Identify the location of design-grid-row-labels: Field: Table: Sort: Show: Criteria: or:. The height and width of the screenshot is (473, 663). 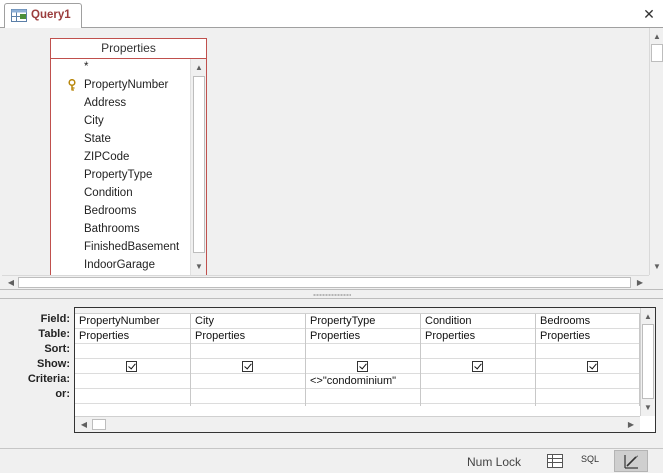
(37, 365).